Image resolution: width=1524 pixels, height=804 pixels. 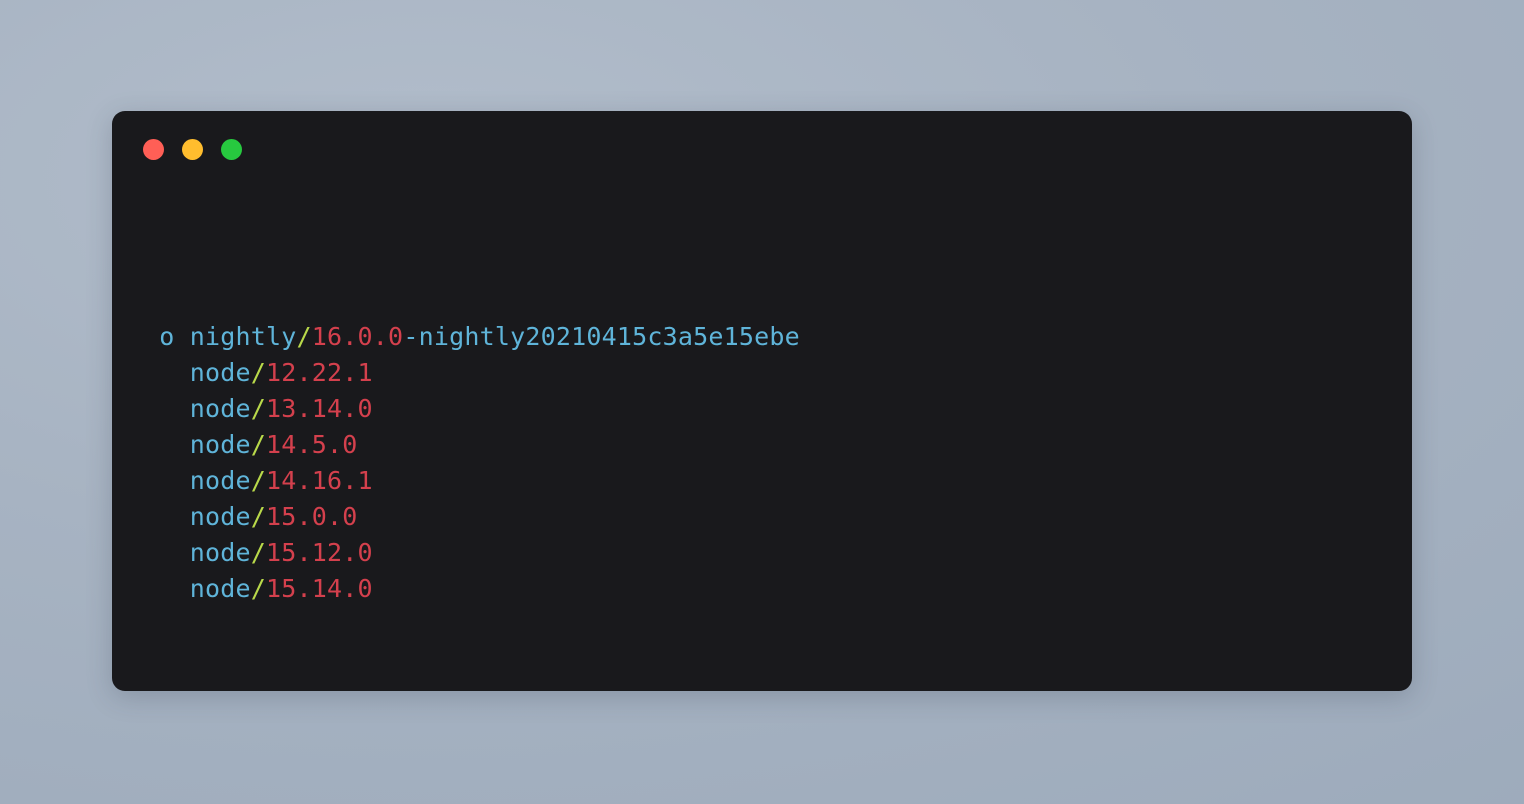 I want to click on version-number: 15.12.0, so click(x=319, y=552).